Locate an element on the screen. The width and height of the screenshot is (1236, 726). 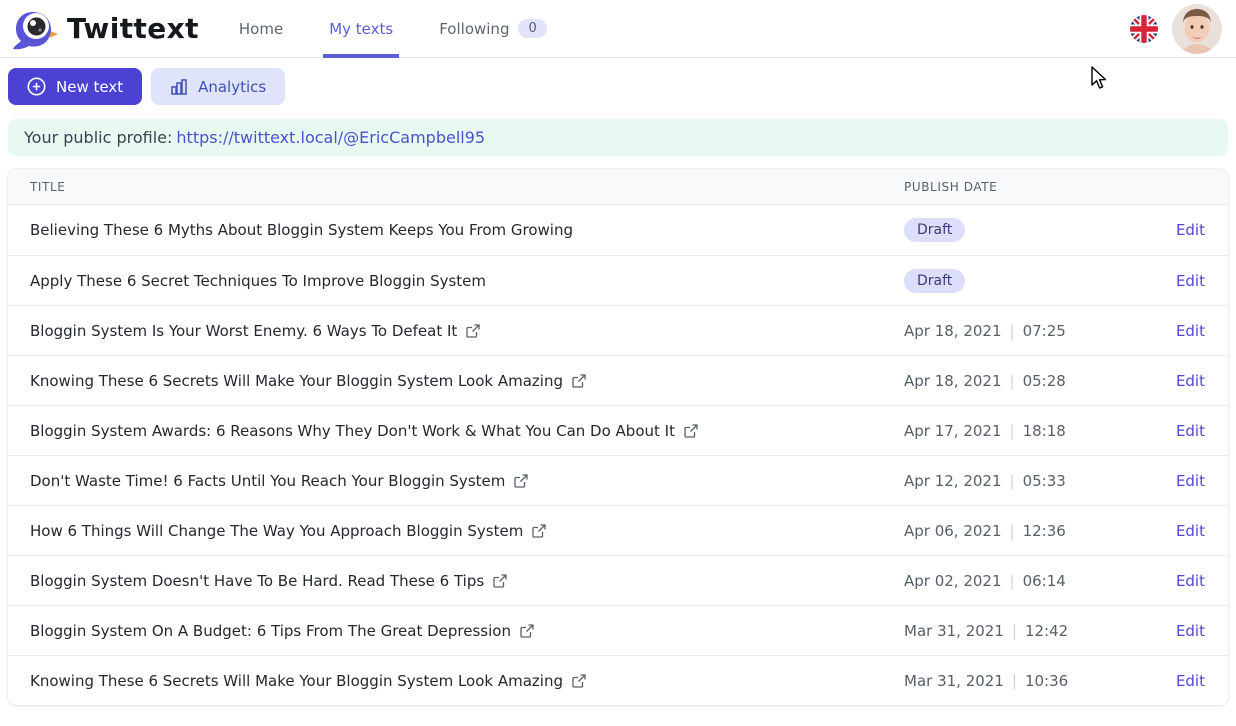
bar-chart-icon is located at coordinates (179, 86).